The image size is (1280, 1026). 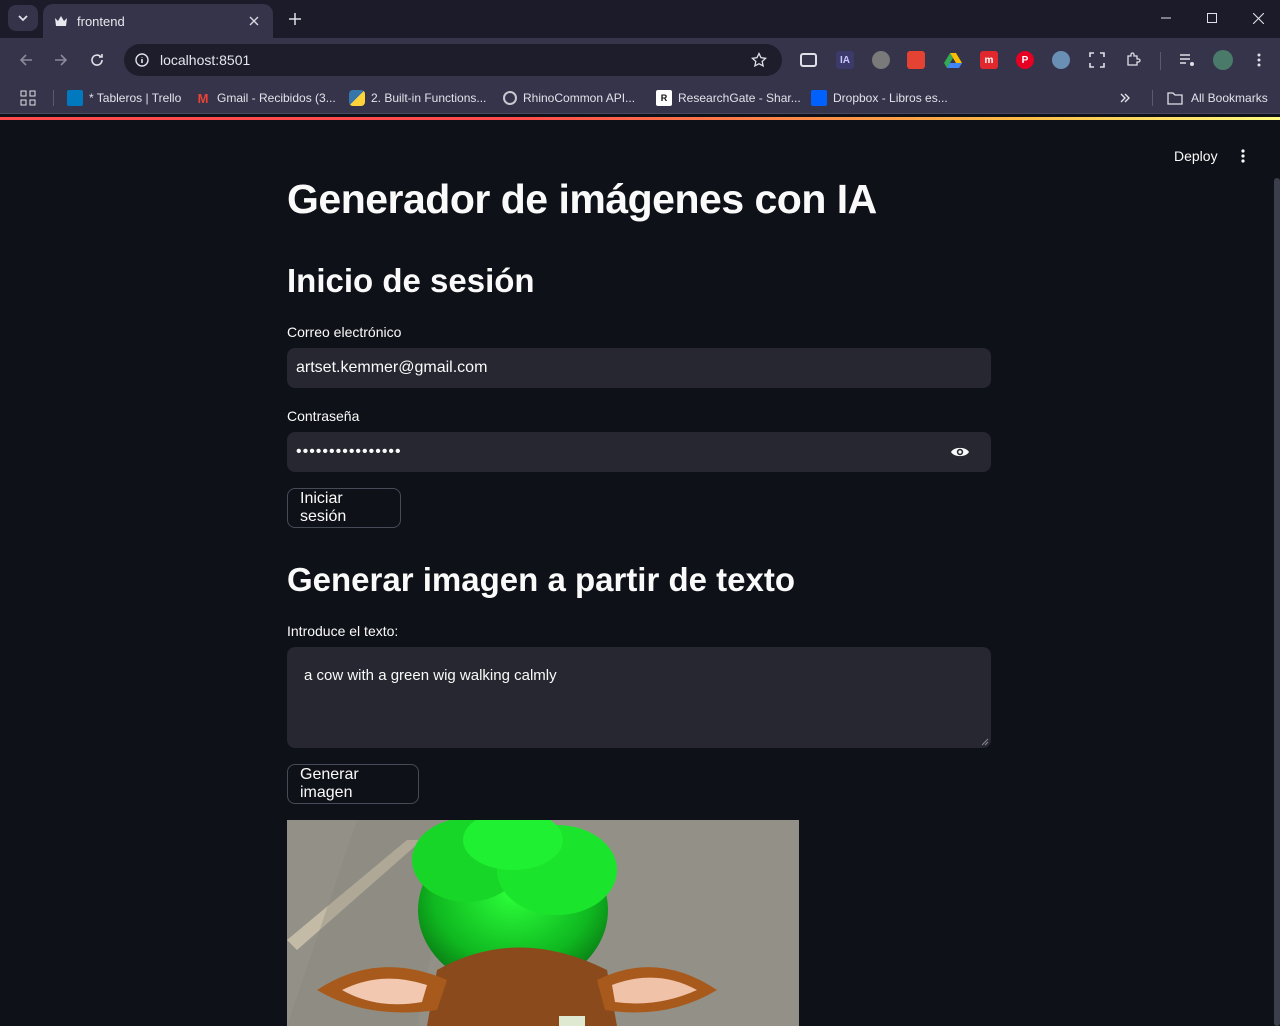 I want to click on pinterest-icon: P, so click(x=1025, y=60).